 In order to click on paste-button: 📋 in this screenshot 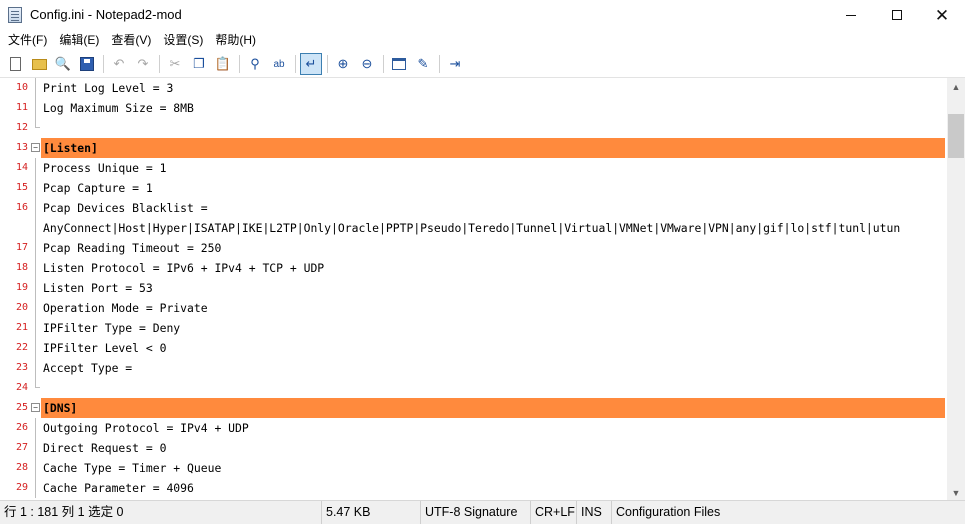, I will do `click(223, 64)`.